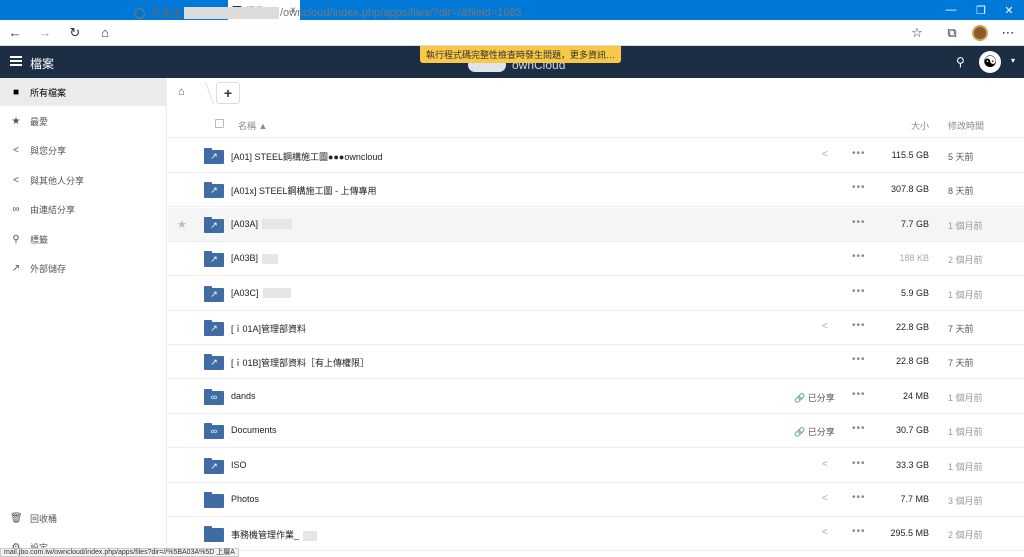  Describe the element at coordinates (182, 224) in the screenshot. I see `favorite-star-icon: ★` at that location.